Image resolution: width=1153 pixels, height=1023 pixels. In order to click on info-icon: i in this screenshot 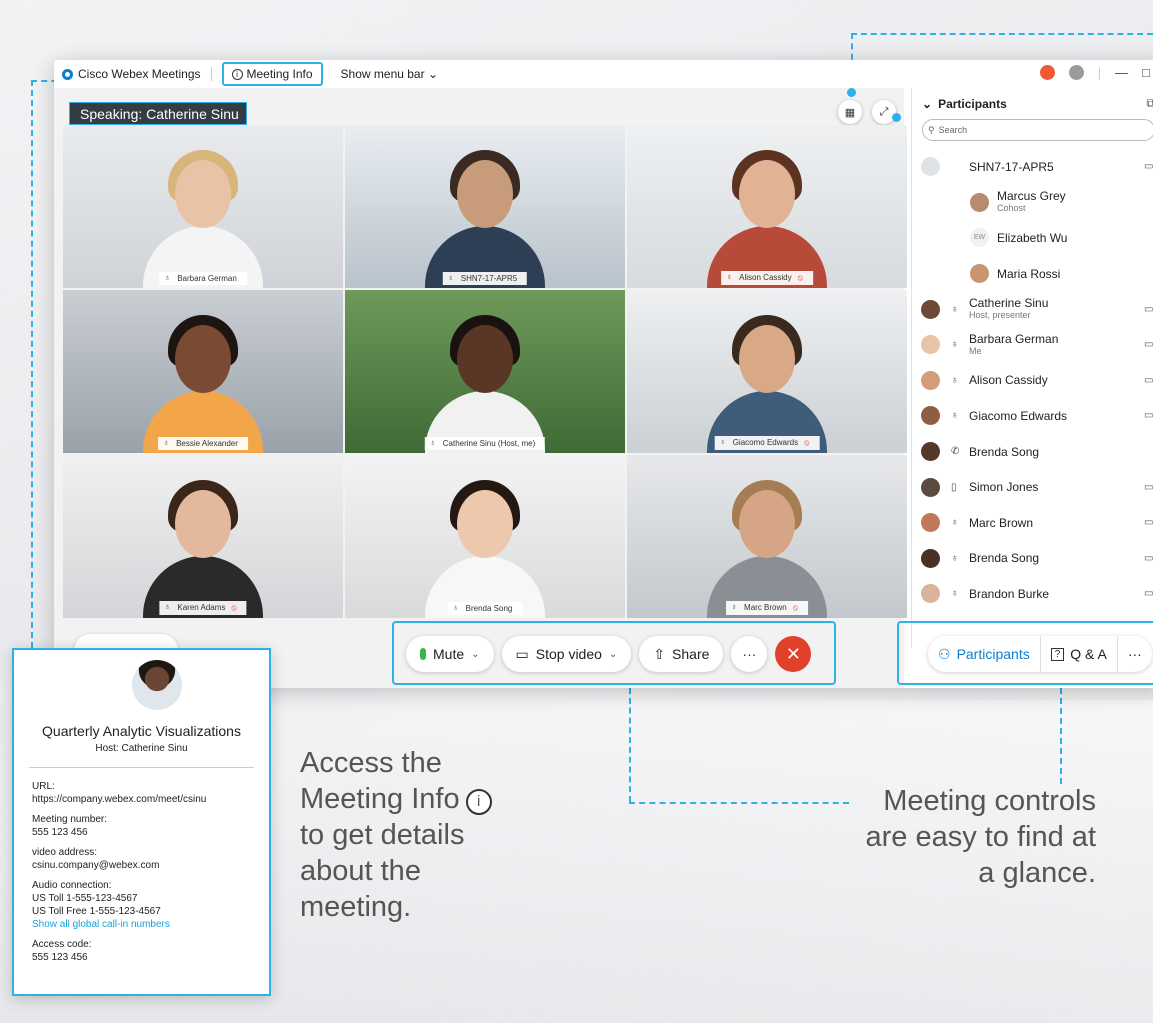, I will do `click(237, 74)`.